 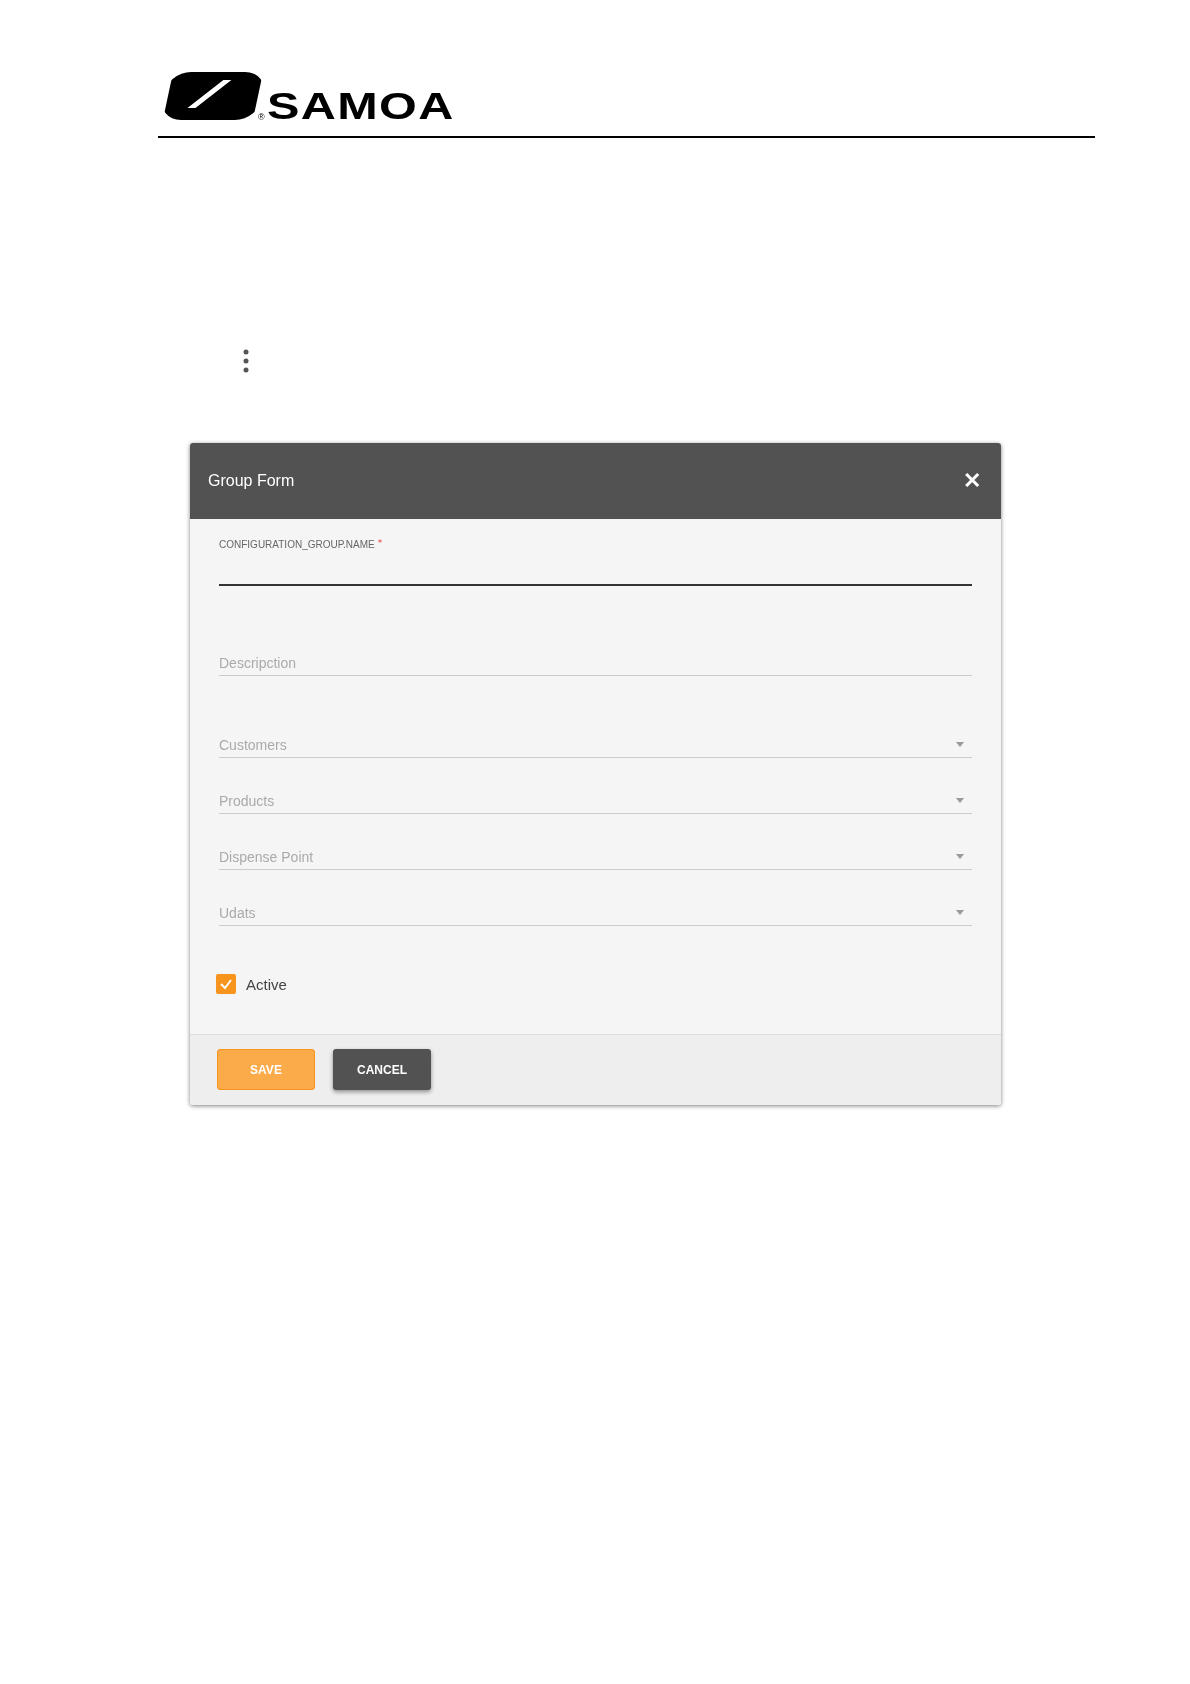 I want to click on checkbox, so click(x=226, y=984).